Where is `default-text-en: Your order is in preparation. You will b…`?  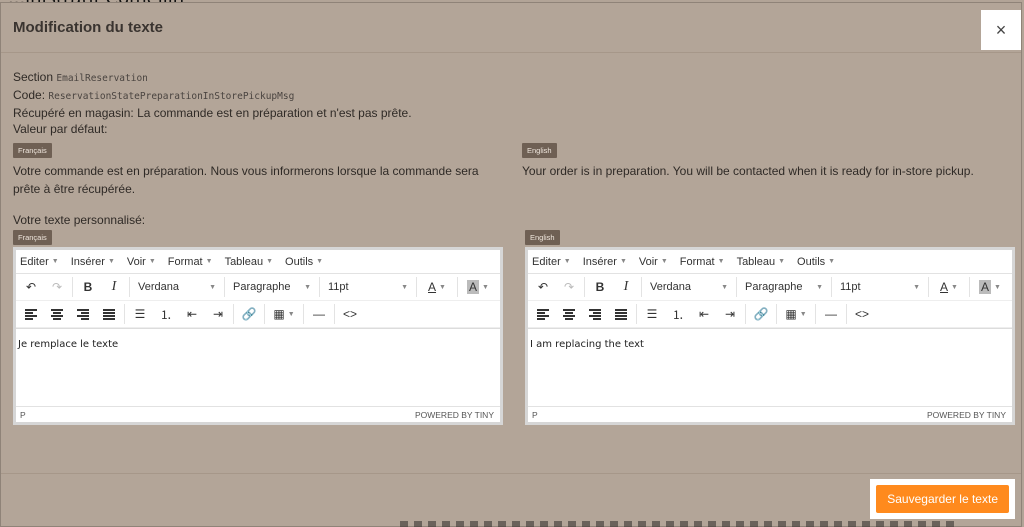 default-text-en: Your order is in preparation. You will b… is located at coordinates (748, 171).